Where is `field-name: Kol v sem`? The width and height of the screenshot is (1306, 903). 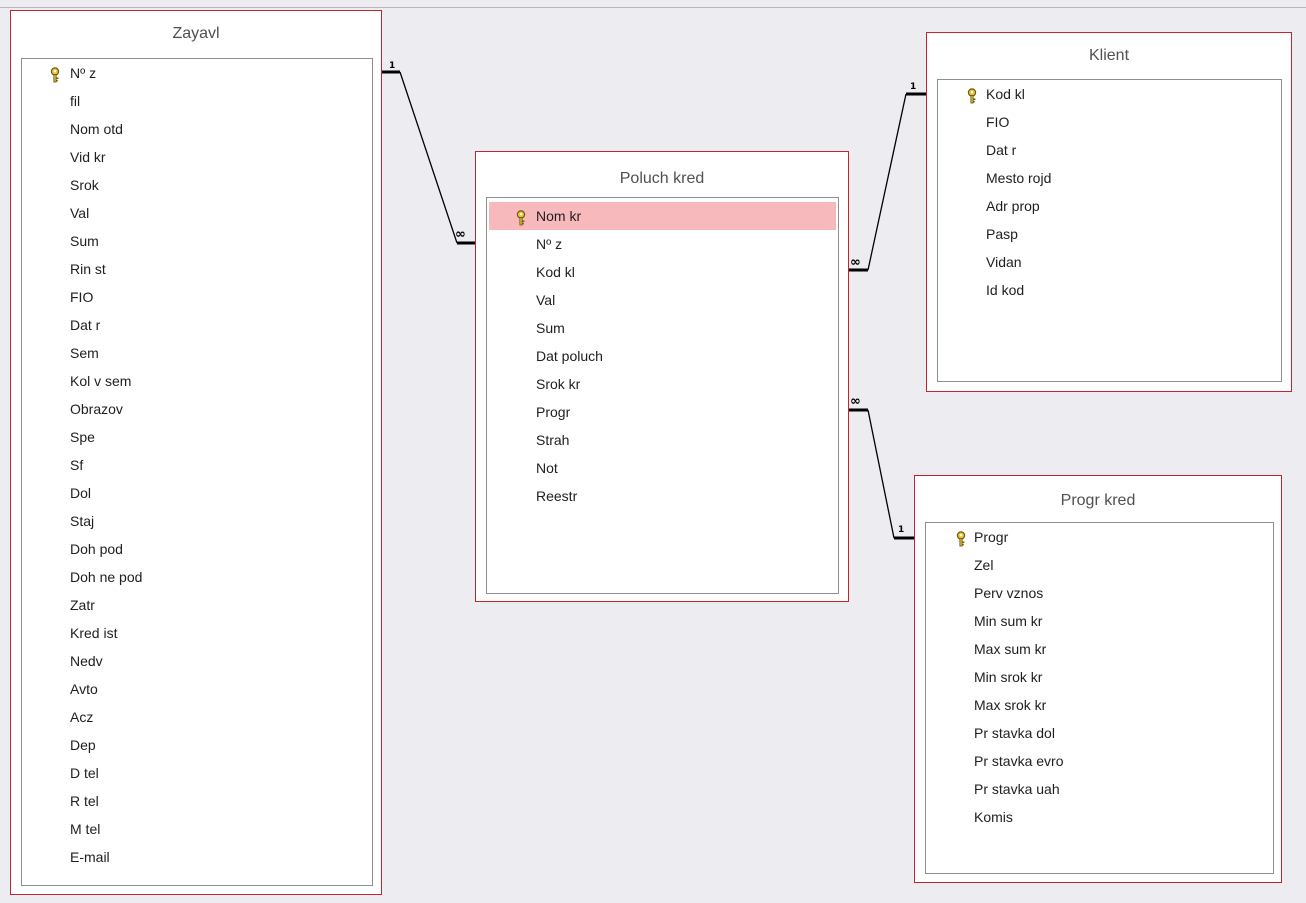 field-name: Kol v sem is located at coordinates (101, 381).